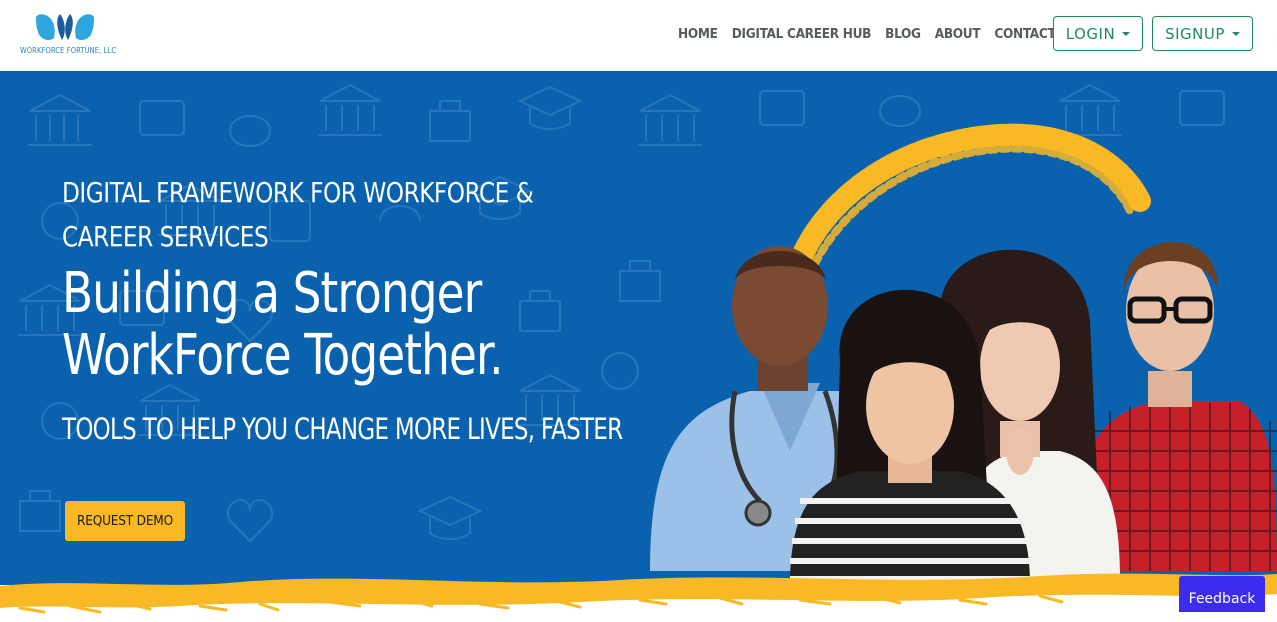  Describe the element at coordinates (282, 324) in the screenshot. I see `hero-heading: Building a Stronger WorkForce Together.` at that location.